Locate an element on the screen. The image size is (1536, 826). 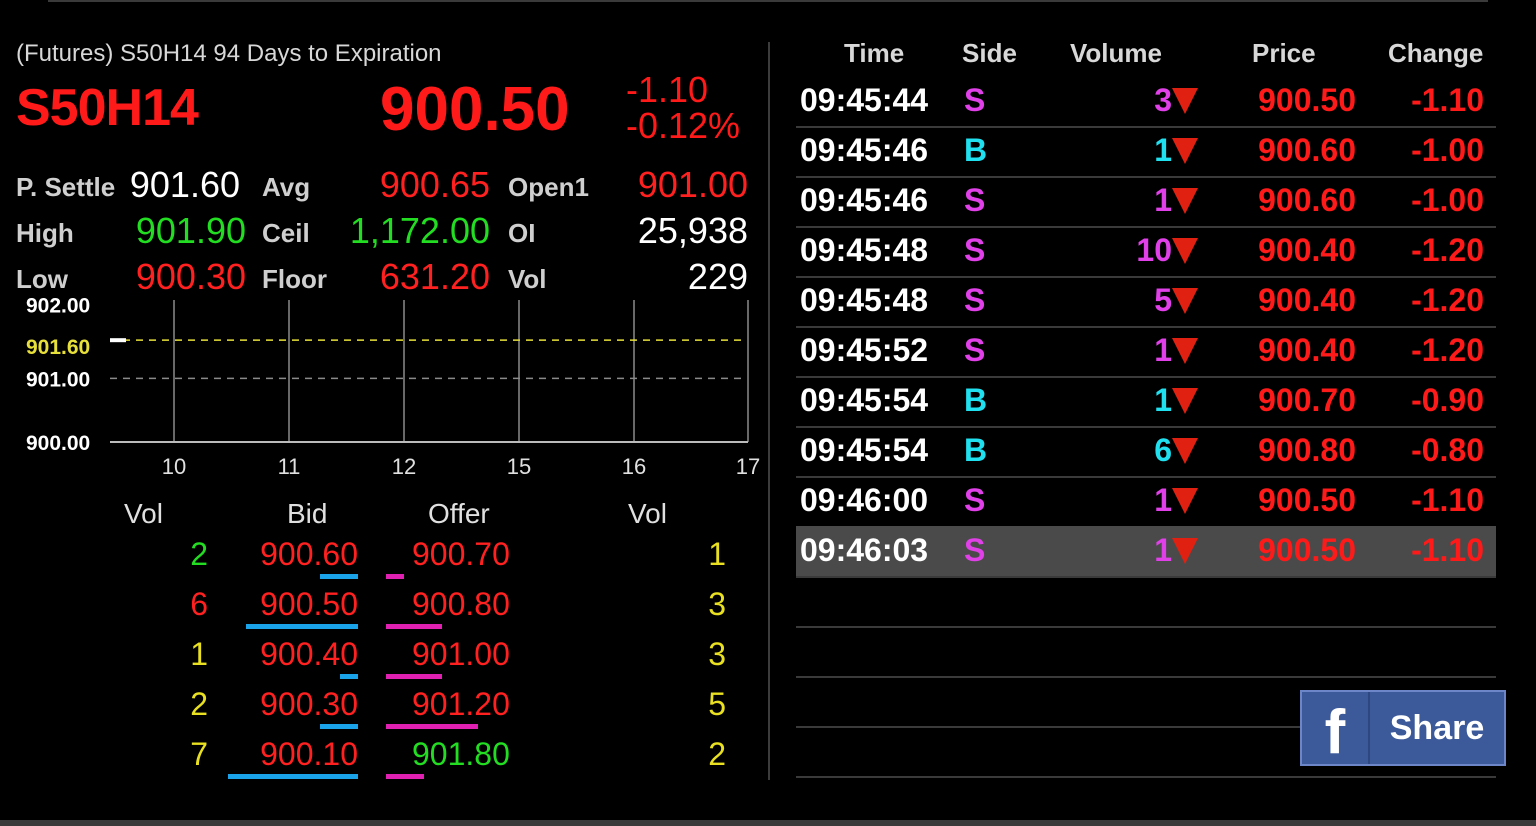
trade-row: 09:45:48 S 5 900.40 -1.20 is located at coordinates (1146, 302).